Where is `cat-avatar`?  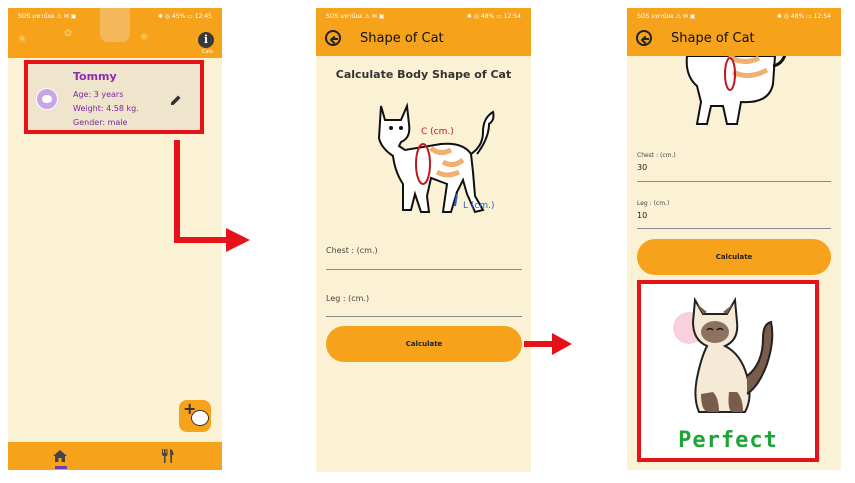 cat-avatar is located at coordinates (47, 99).